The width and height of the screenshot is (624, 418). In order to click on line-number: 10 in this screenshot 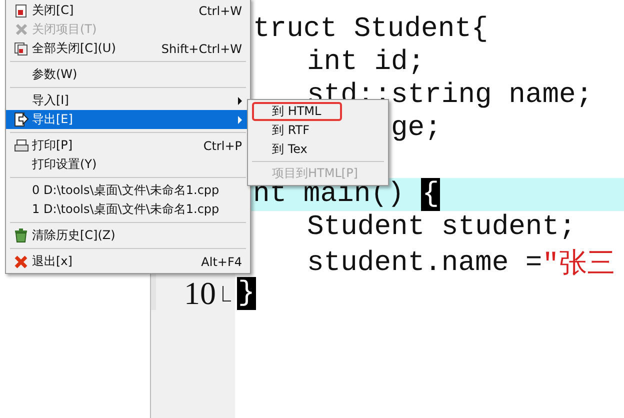, I will do `click(200, 293)`.